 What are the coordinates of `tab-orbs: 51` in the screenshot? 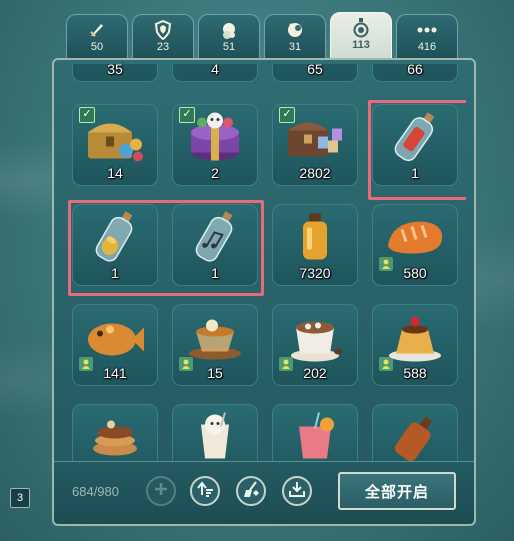 It's located at (229, 37).